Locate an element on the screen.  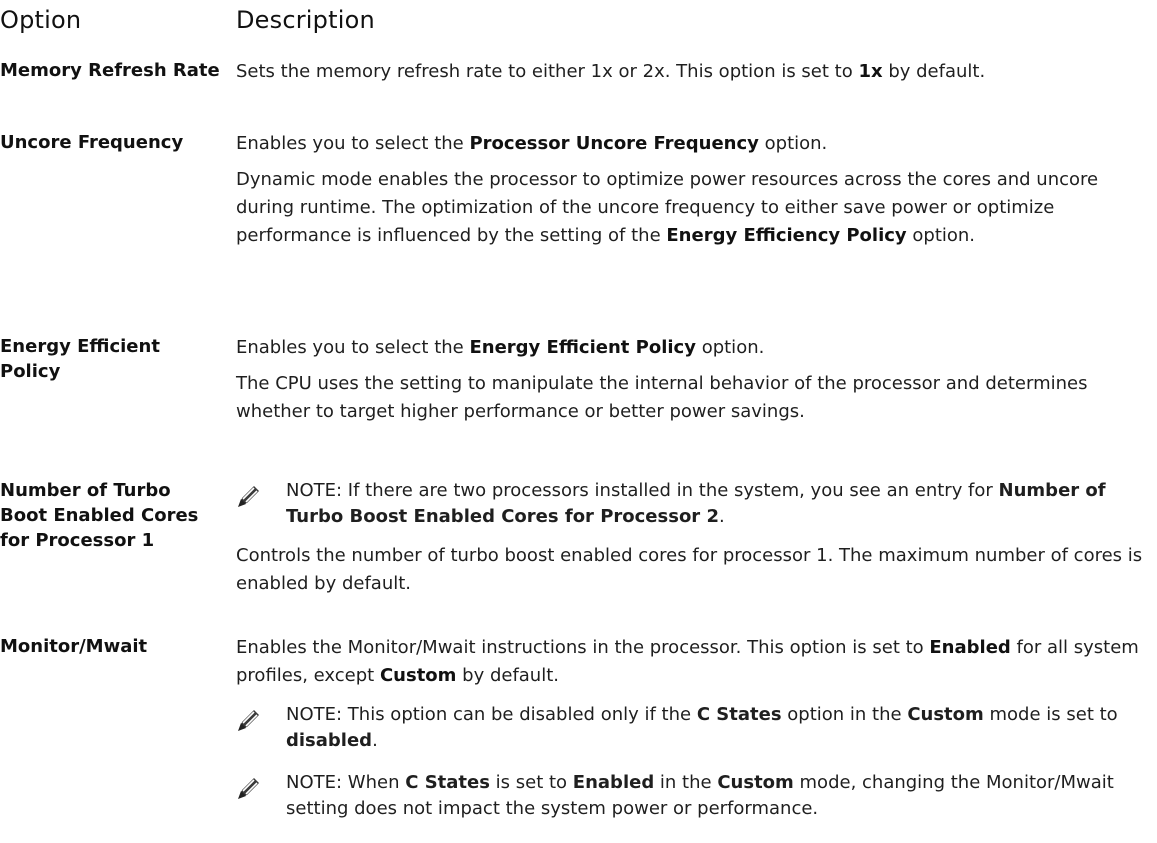
option-name: Memory Refresh Rate is located at coordinates (110, 70).